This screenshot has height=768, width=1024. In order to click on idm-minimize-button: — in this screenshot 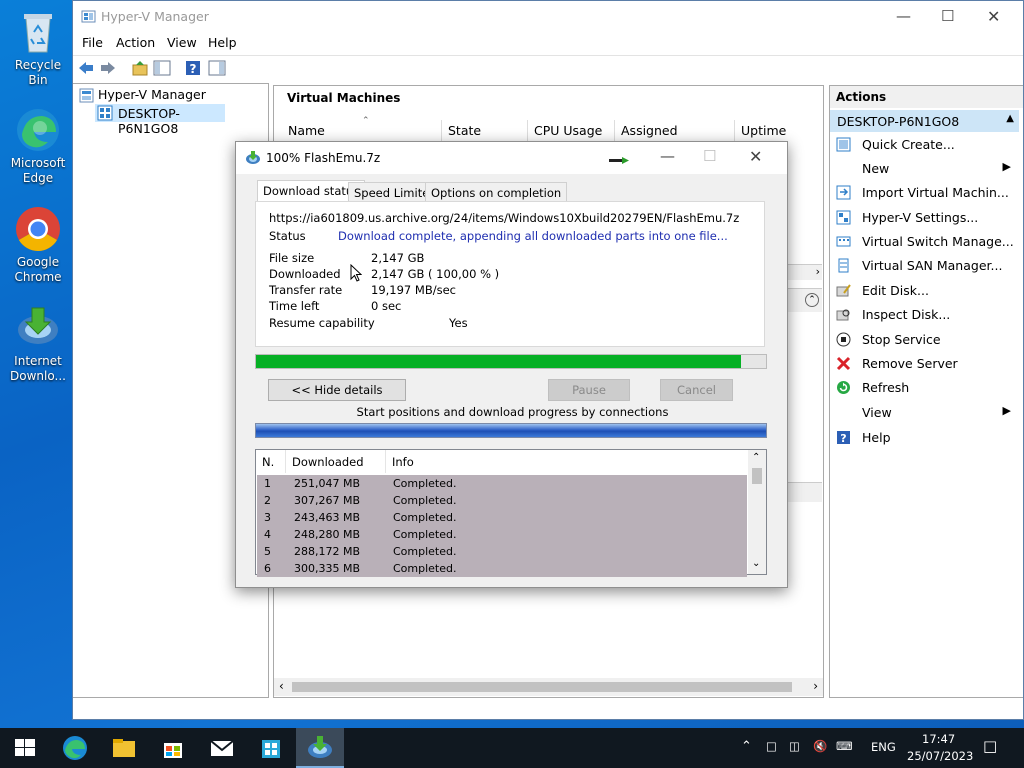, I will do `click(667, 156)`.